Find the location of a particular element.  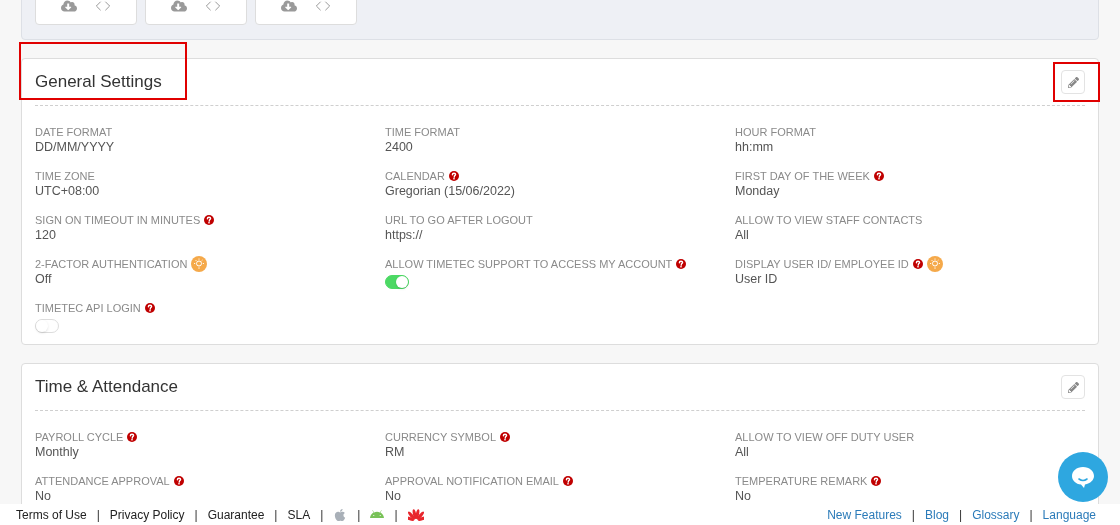

footer-link: Terms of Use is located at coordinates (51, 514).